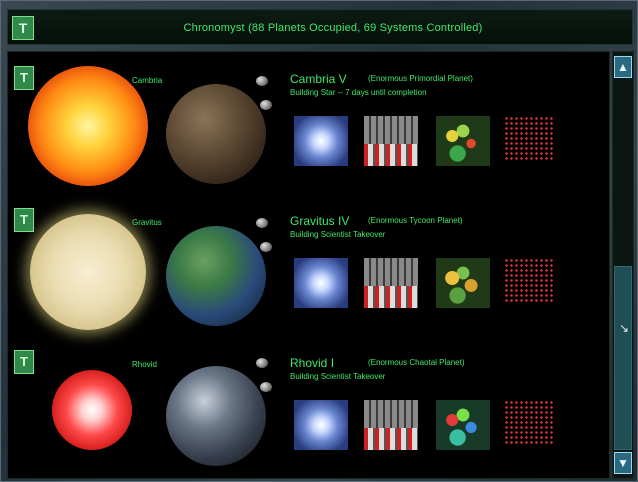 The image size is (638, 482). What do you see at coordinates (623, 67) in the screenshot?
I see `scroll-up-button: ▲` at bounding box center [623, 67].